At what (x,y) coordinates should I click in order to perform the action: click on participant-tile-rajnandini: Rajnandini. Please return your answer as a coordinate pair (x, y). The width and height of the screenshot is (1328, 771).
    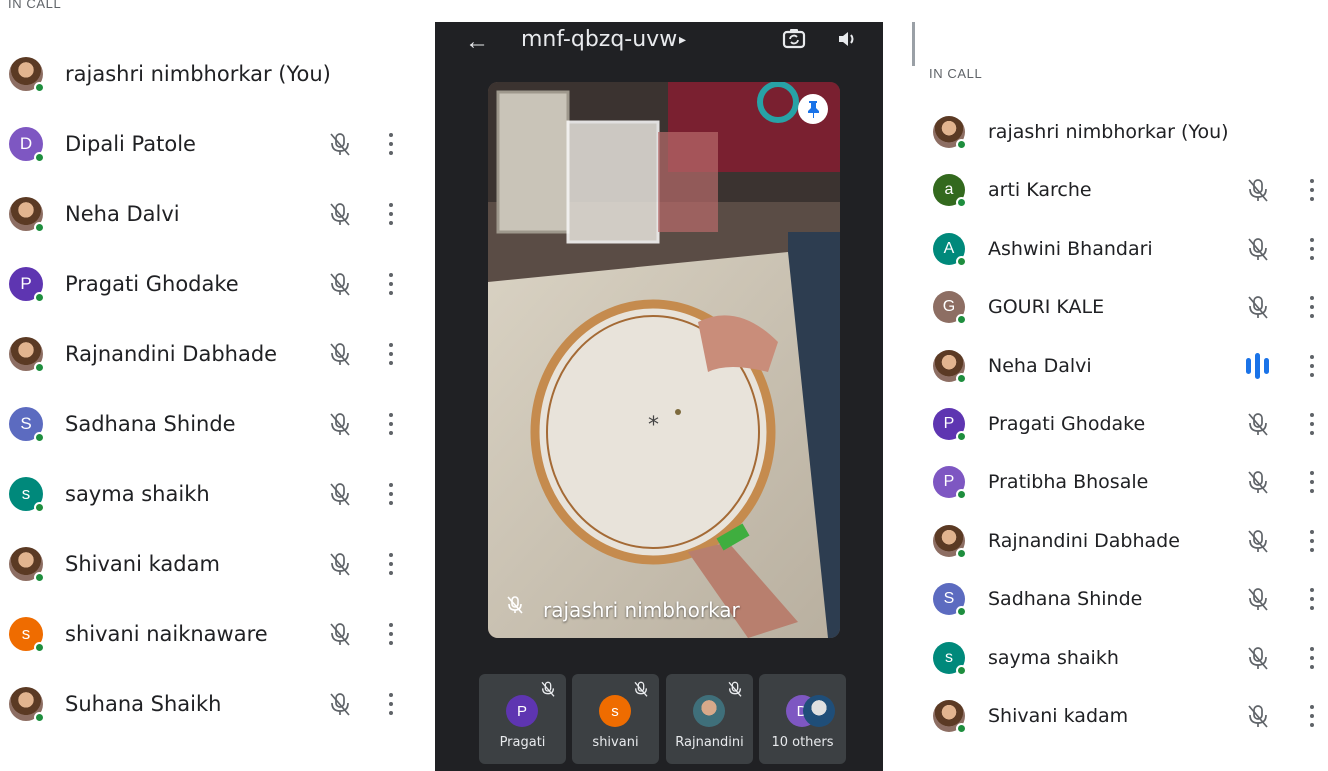
    Looking at the image, I should click on (709, 719).